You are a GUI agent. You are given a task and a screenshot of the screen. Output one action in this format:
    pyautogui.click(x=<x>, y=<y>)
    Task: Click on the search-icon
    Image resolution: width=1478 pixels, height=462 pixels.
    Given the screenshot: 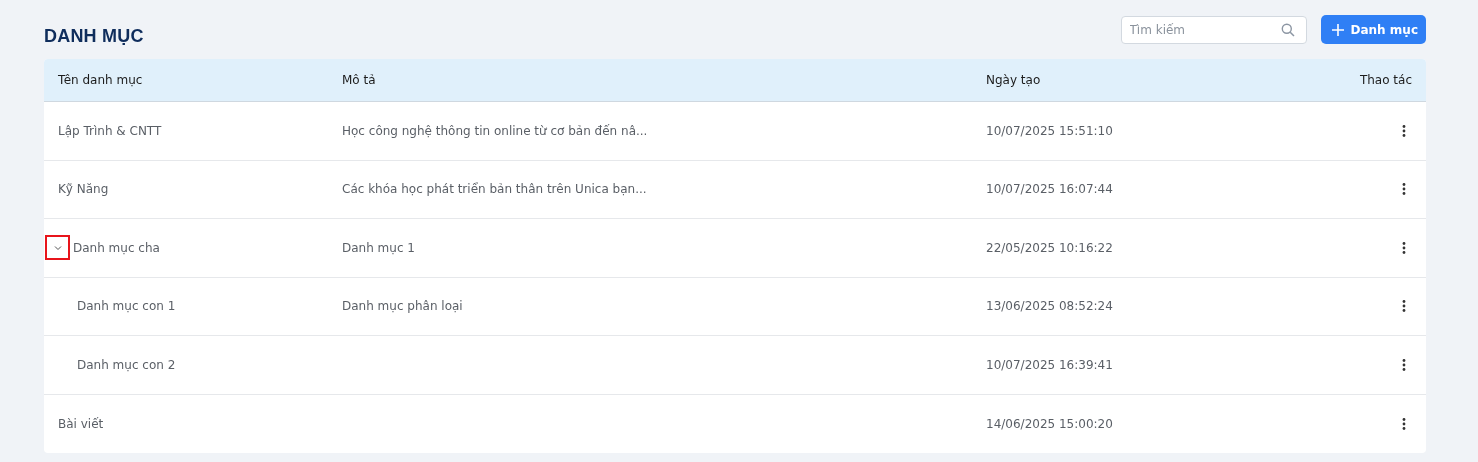 What is the action you would take?
    pyautogui.click(x=1287, y=29)
    